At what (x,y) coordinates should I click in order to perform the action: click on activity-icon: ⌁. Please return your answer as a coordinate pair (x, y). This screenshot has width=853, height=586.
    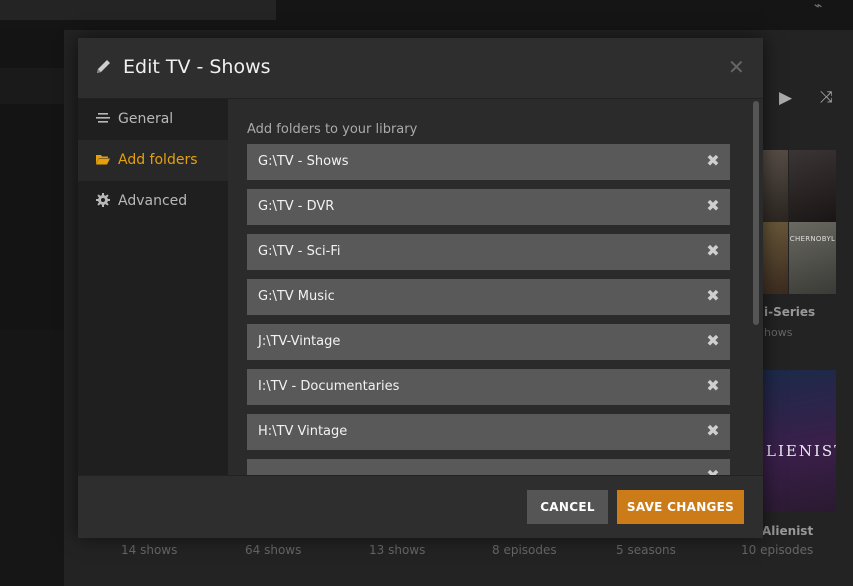
    Looking at the image, I should click on (818, 7).